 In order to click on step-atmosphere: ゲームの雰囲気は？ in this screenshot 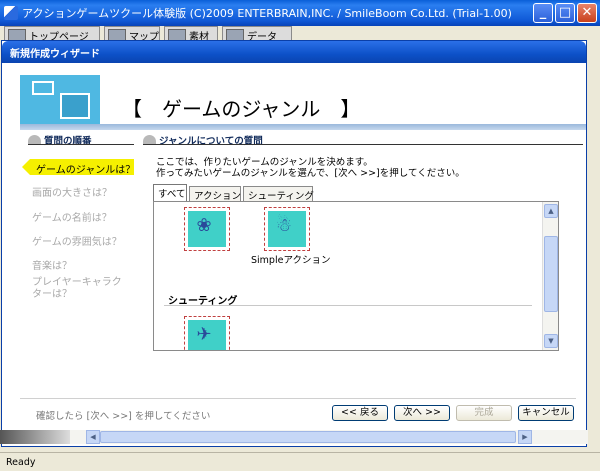, I will do `click(77, 240)`.